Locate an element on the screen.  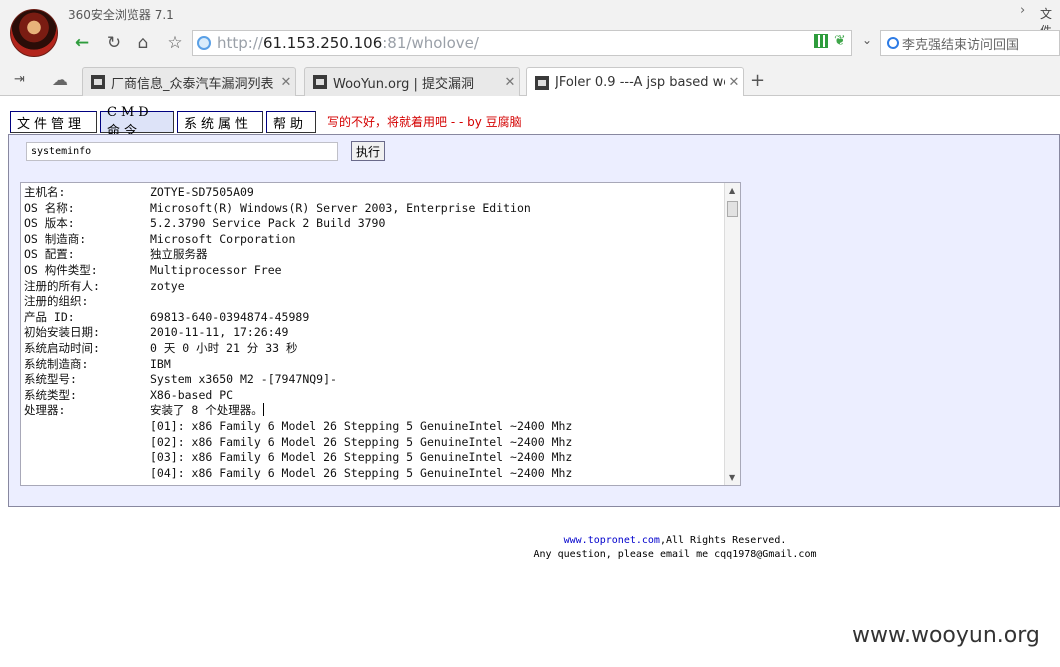
qr-code-icon is located at coordinates (821, 41).